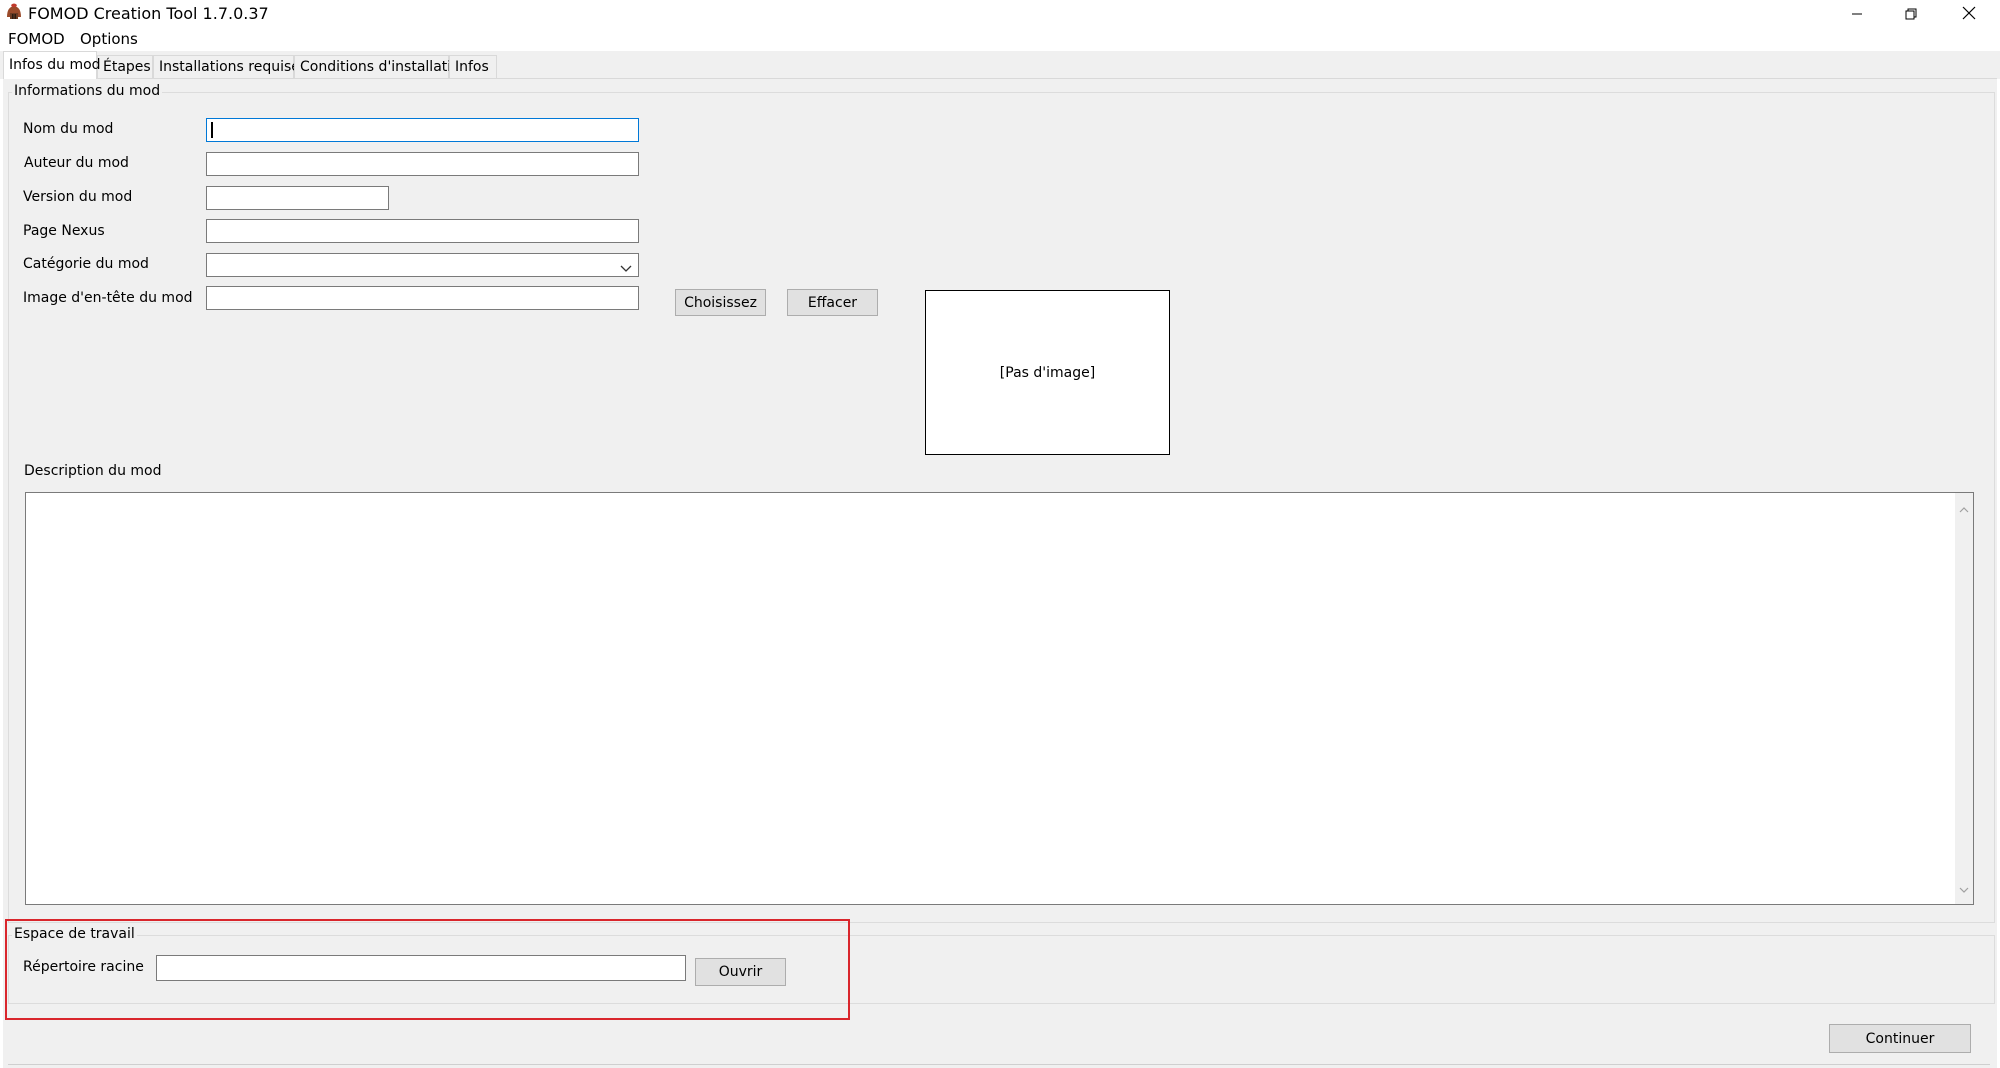 The image size is (2000, 1068). Describe the element at coordinates (422, 265) in the screenshot. I see `mod-category-select` at that location.